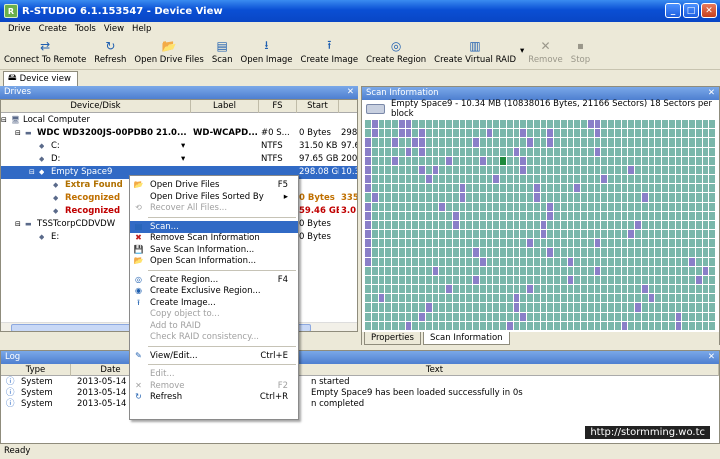 The width and height of the screenshot is (720, 459). I want to click on menu-drive: Drive, so click(19, 29).